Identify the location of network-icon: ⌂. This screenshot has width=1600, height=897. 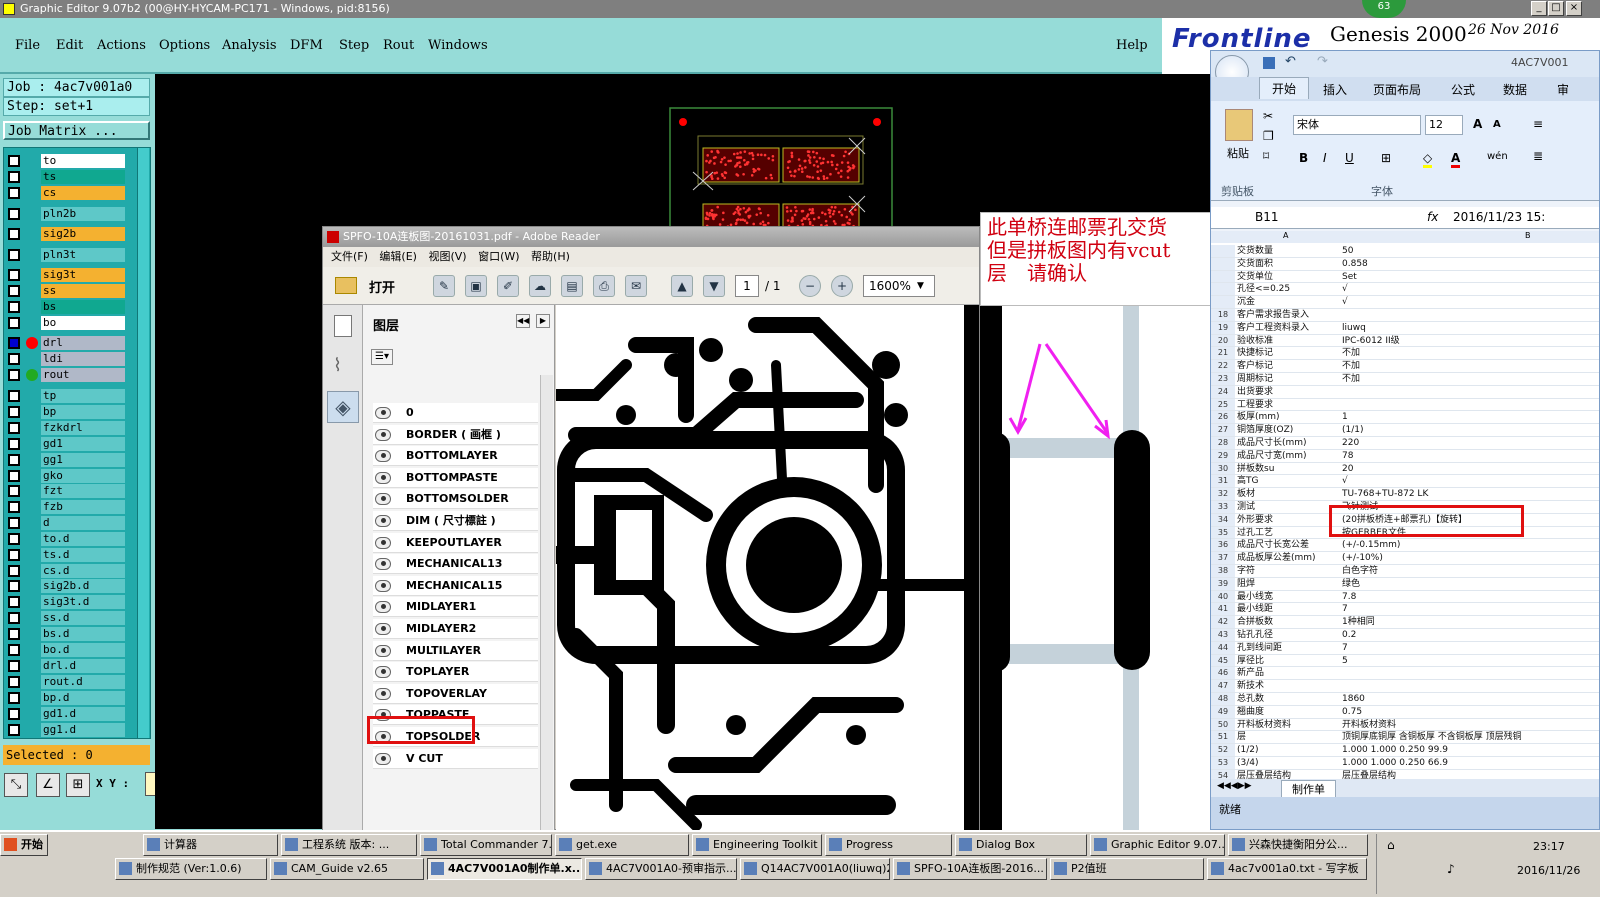
(1391, 845).